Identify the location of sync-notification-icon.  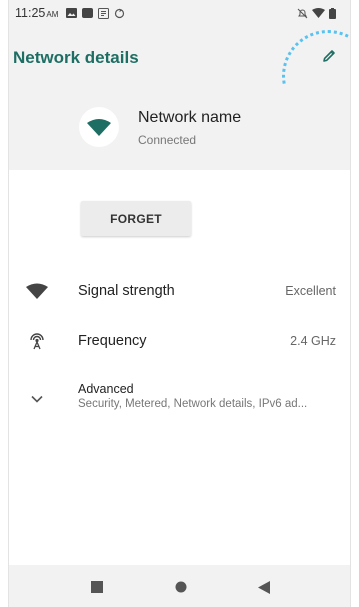
(120, 13).